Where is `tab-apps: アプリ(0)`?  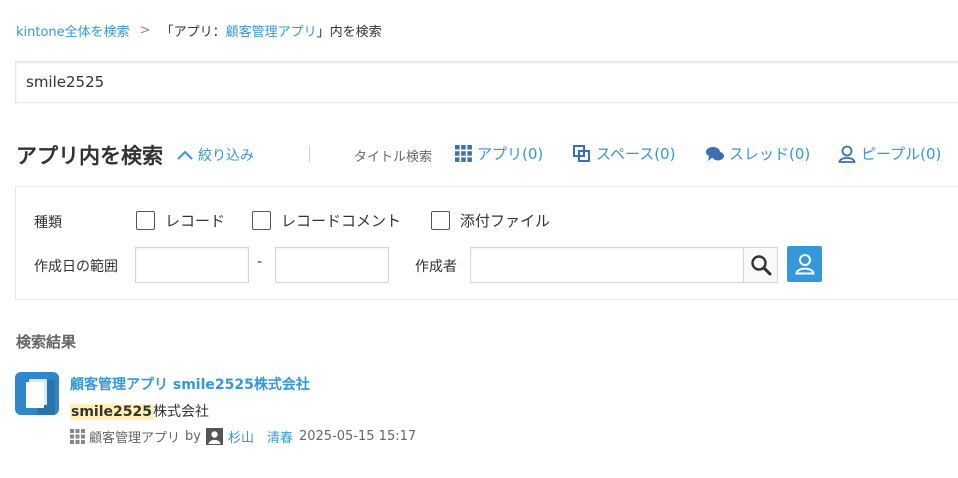 tab-apps: アプリ(0) is located at coordinates (499, 153).